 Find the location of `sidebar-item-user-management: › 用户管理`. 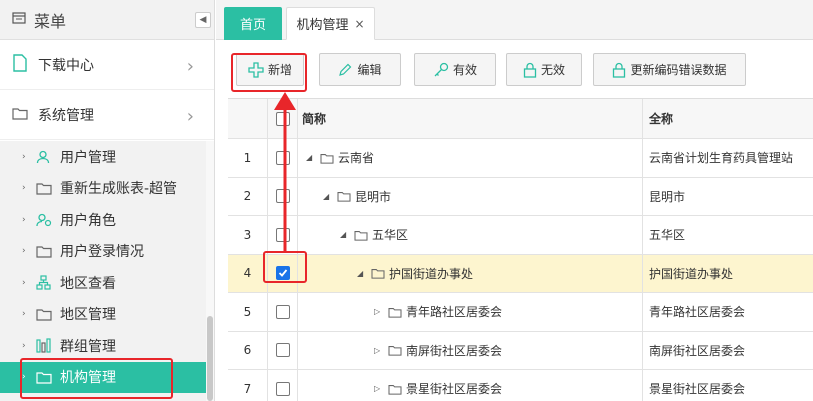

sidebar-item-user-management: › 用户管理 is located at coordinates (103, 157).